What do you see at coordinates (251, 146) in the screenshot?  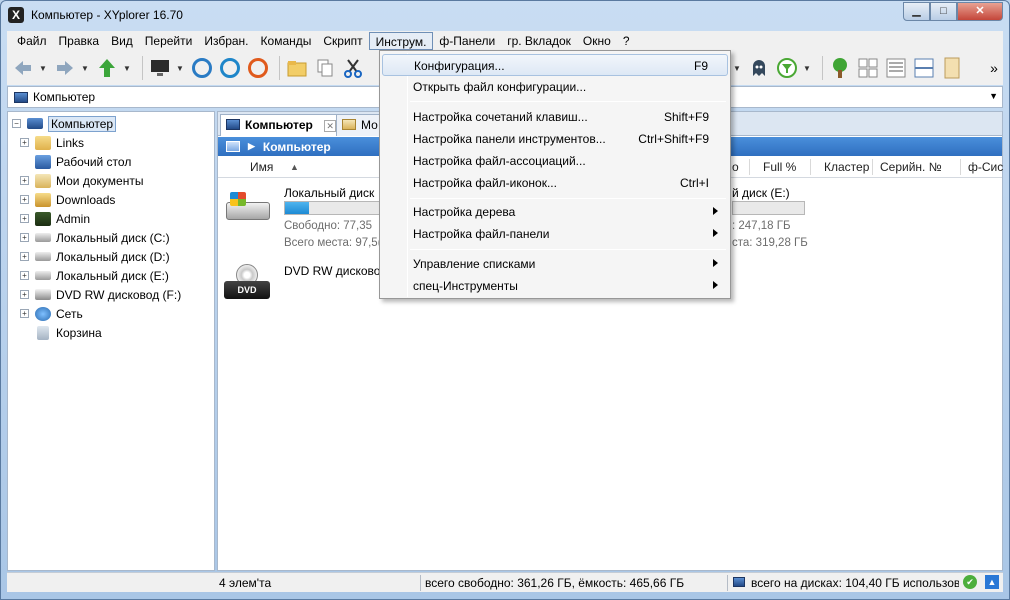 I see `breadcrumb-arrow-icon: ▶` at bounding box center [251, 146].